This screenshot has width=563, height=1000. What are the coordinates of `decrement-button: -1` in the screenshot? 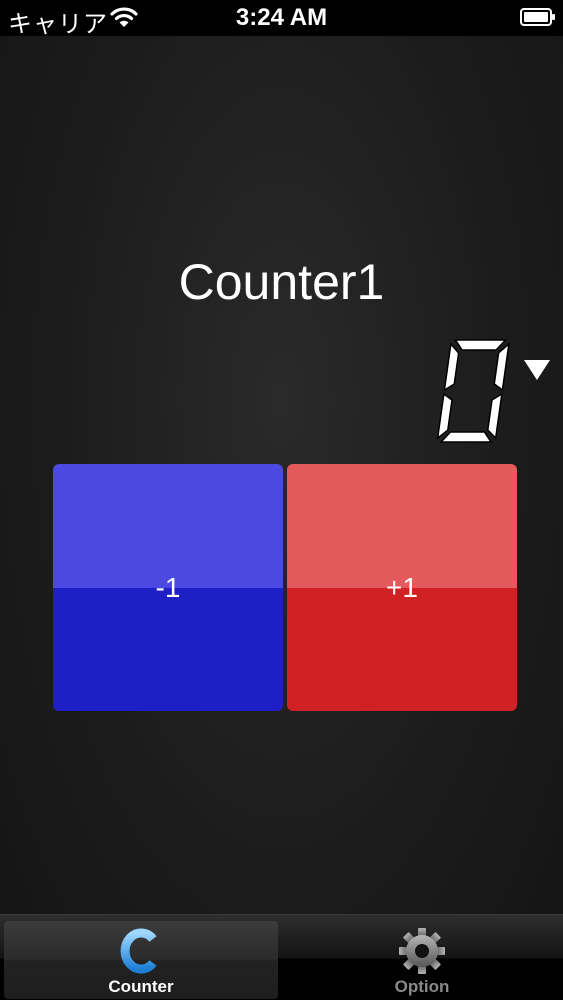 It's located at (168, 587).